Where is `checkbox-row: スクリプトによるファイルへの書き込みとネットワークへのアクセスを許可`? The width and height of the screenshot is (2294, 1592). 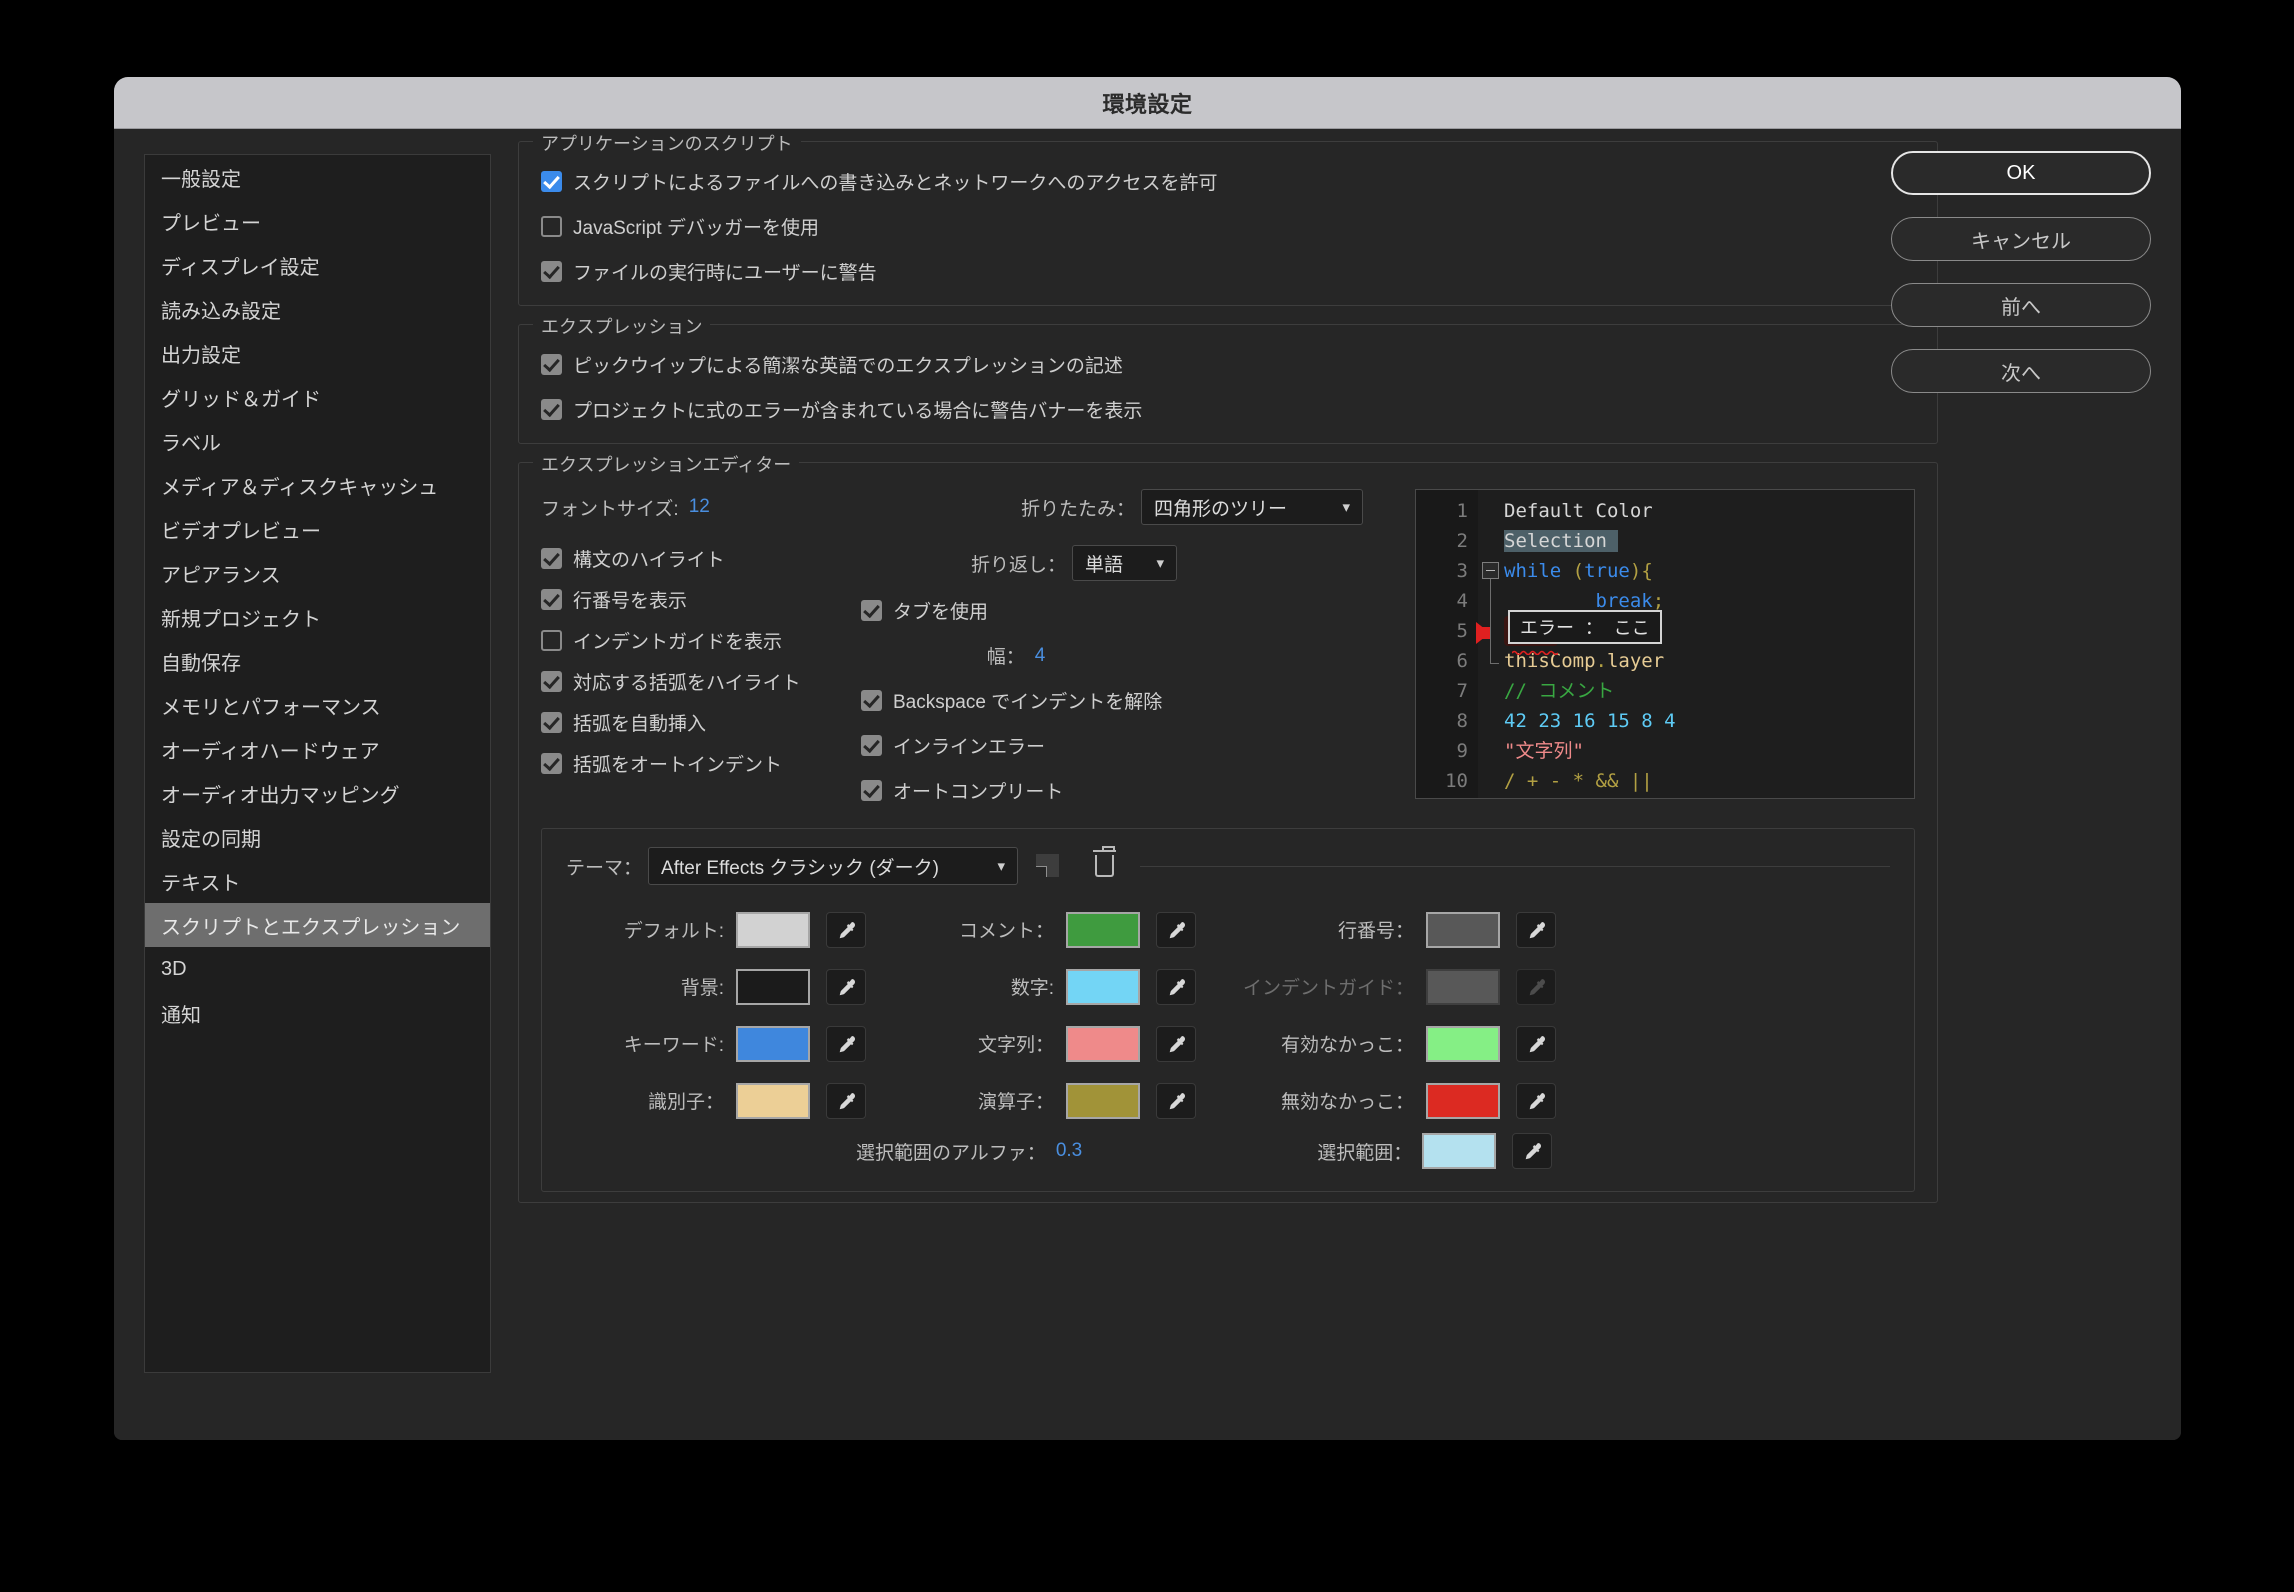
checkbox-row: スクリプトによるファイルへの書き込みとネットワークへのアクセスを許可 is located at coordinates (1228, 181).